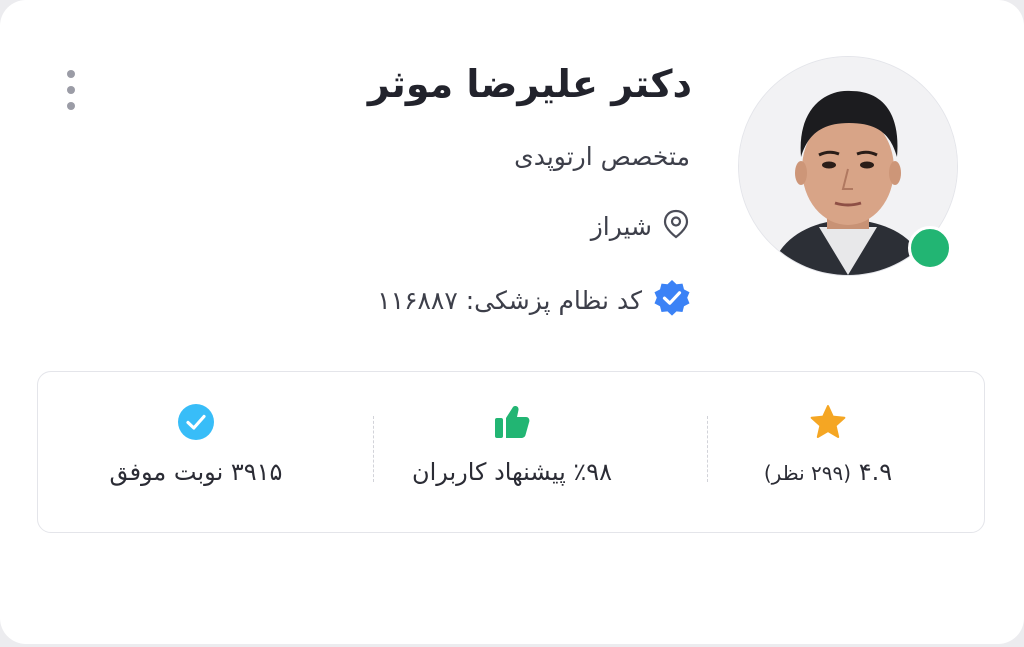 This screenshot has height=647, width=1024. Describe the element at coordinates (529, 84) in the screenshot. I see `doctor-name: دکتر علیرضا موثر` at that location.